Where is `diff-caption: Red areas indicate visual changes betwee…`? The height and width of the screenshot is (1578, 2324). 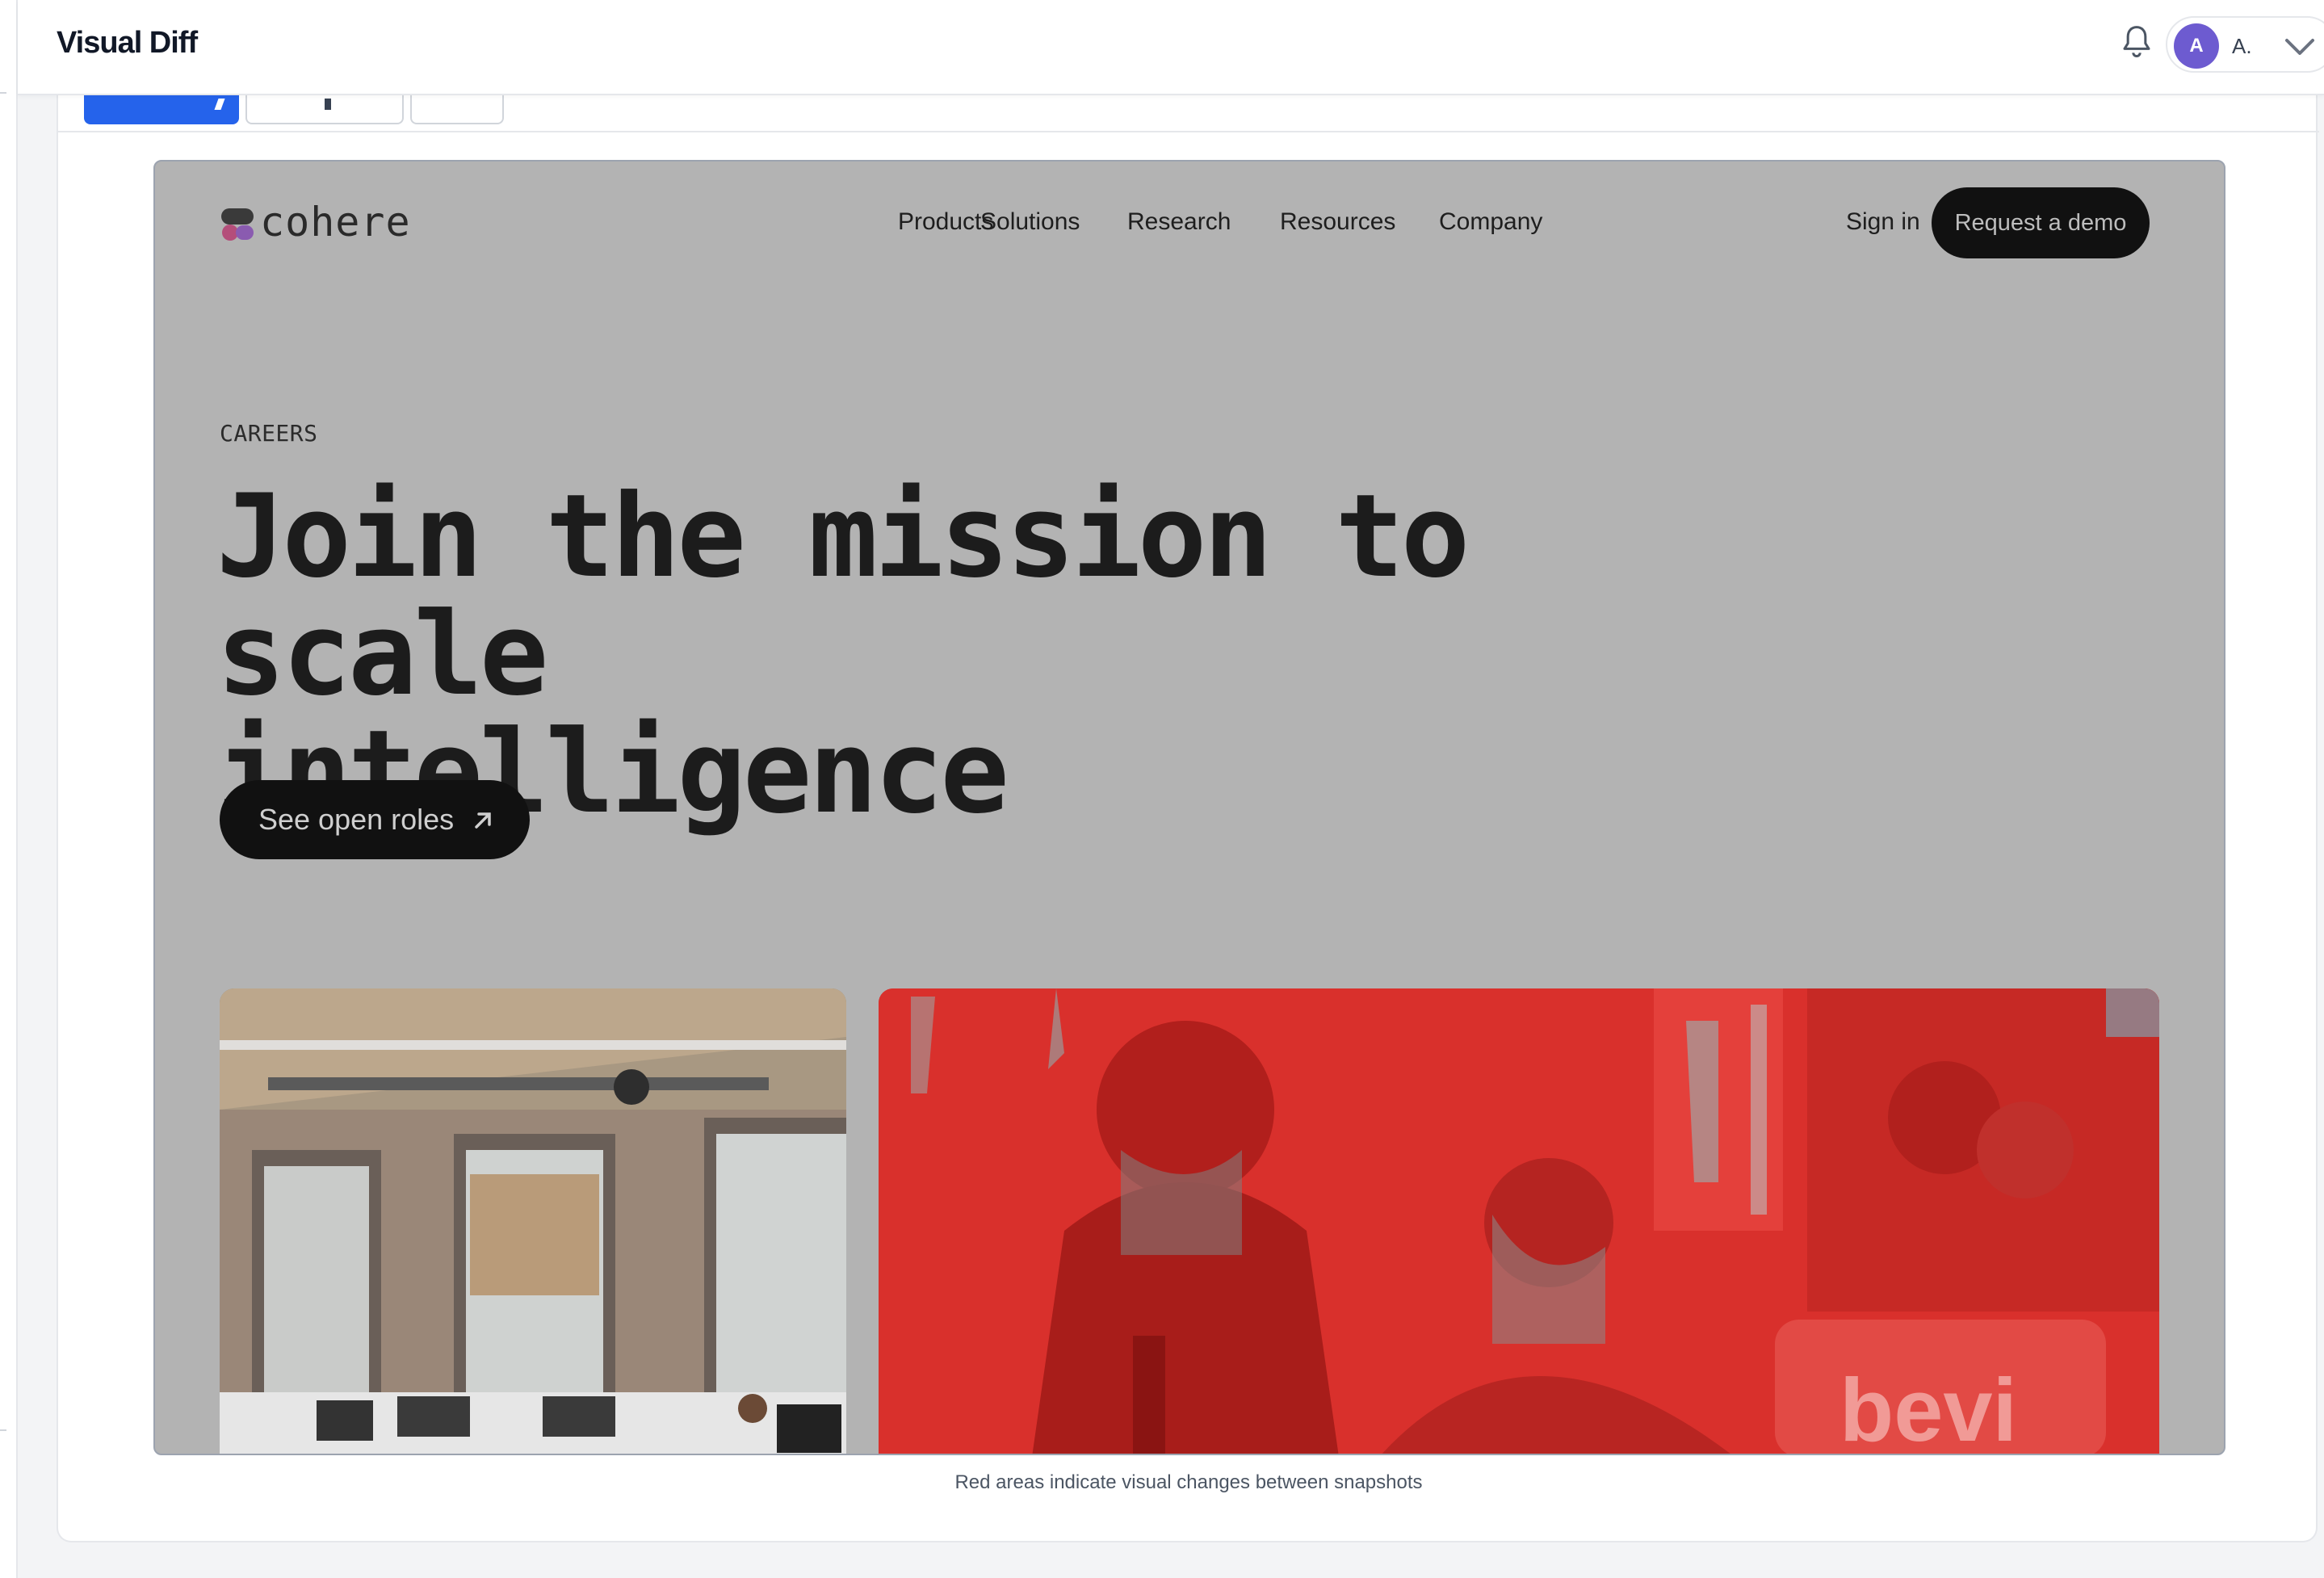 diff-caption: Red areas indicate visual changes betwee… is located at coordinates (1188, 1482).